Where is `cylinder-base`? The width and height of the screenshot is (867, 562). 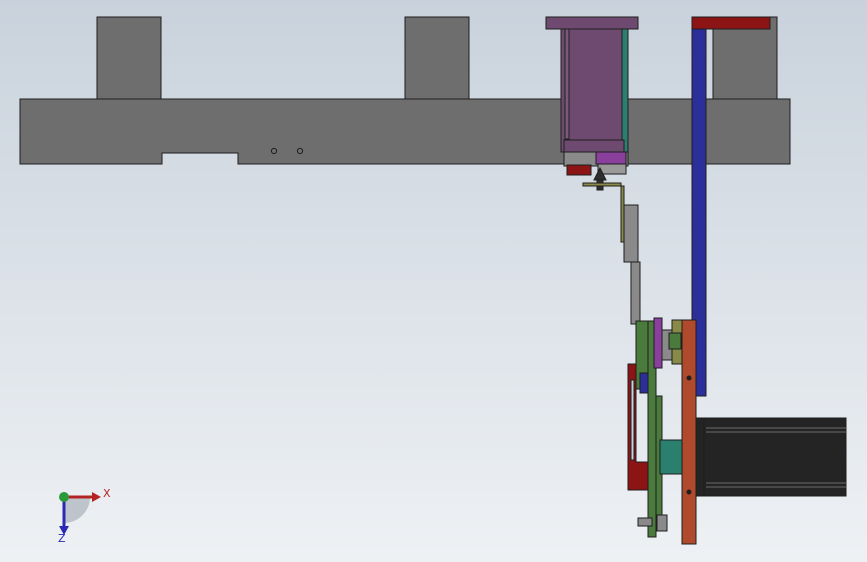 cylinder-base is located at coordinates (594, 146).